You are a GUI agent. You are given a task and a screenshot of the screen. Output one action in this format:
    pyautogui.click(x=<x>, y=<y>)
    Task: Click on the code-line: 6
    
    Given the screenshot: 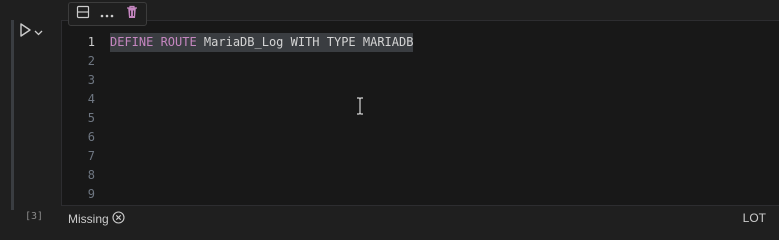 What is the action you would take?
    pyautogui.click(x=420, y=137)
    